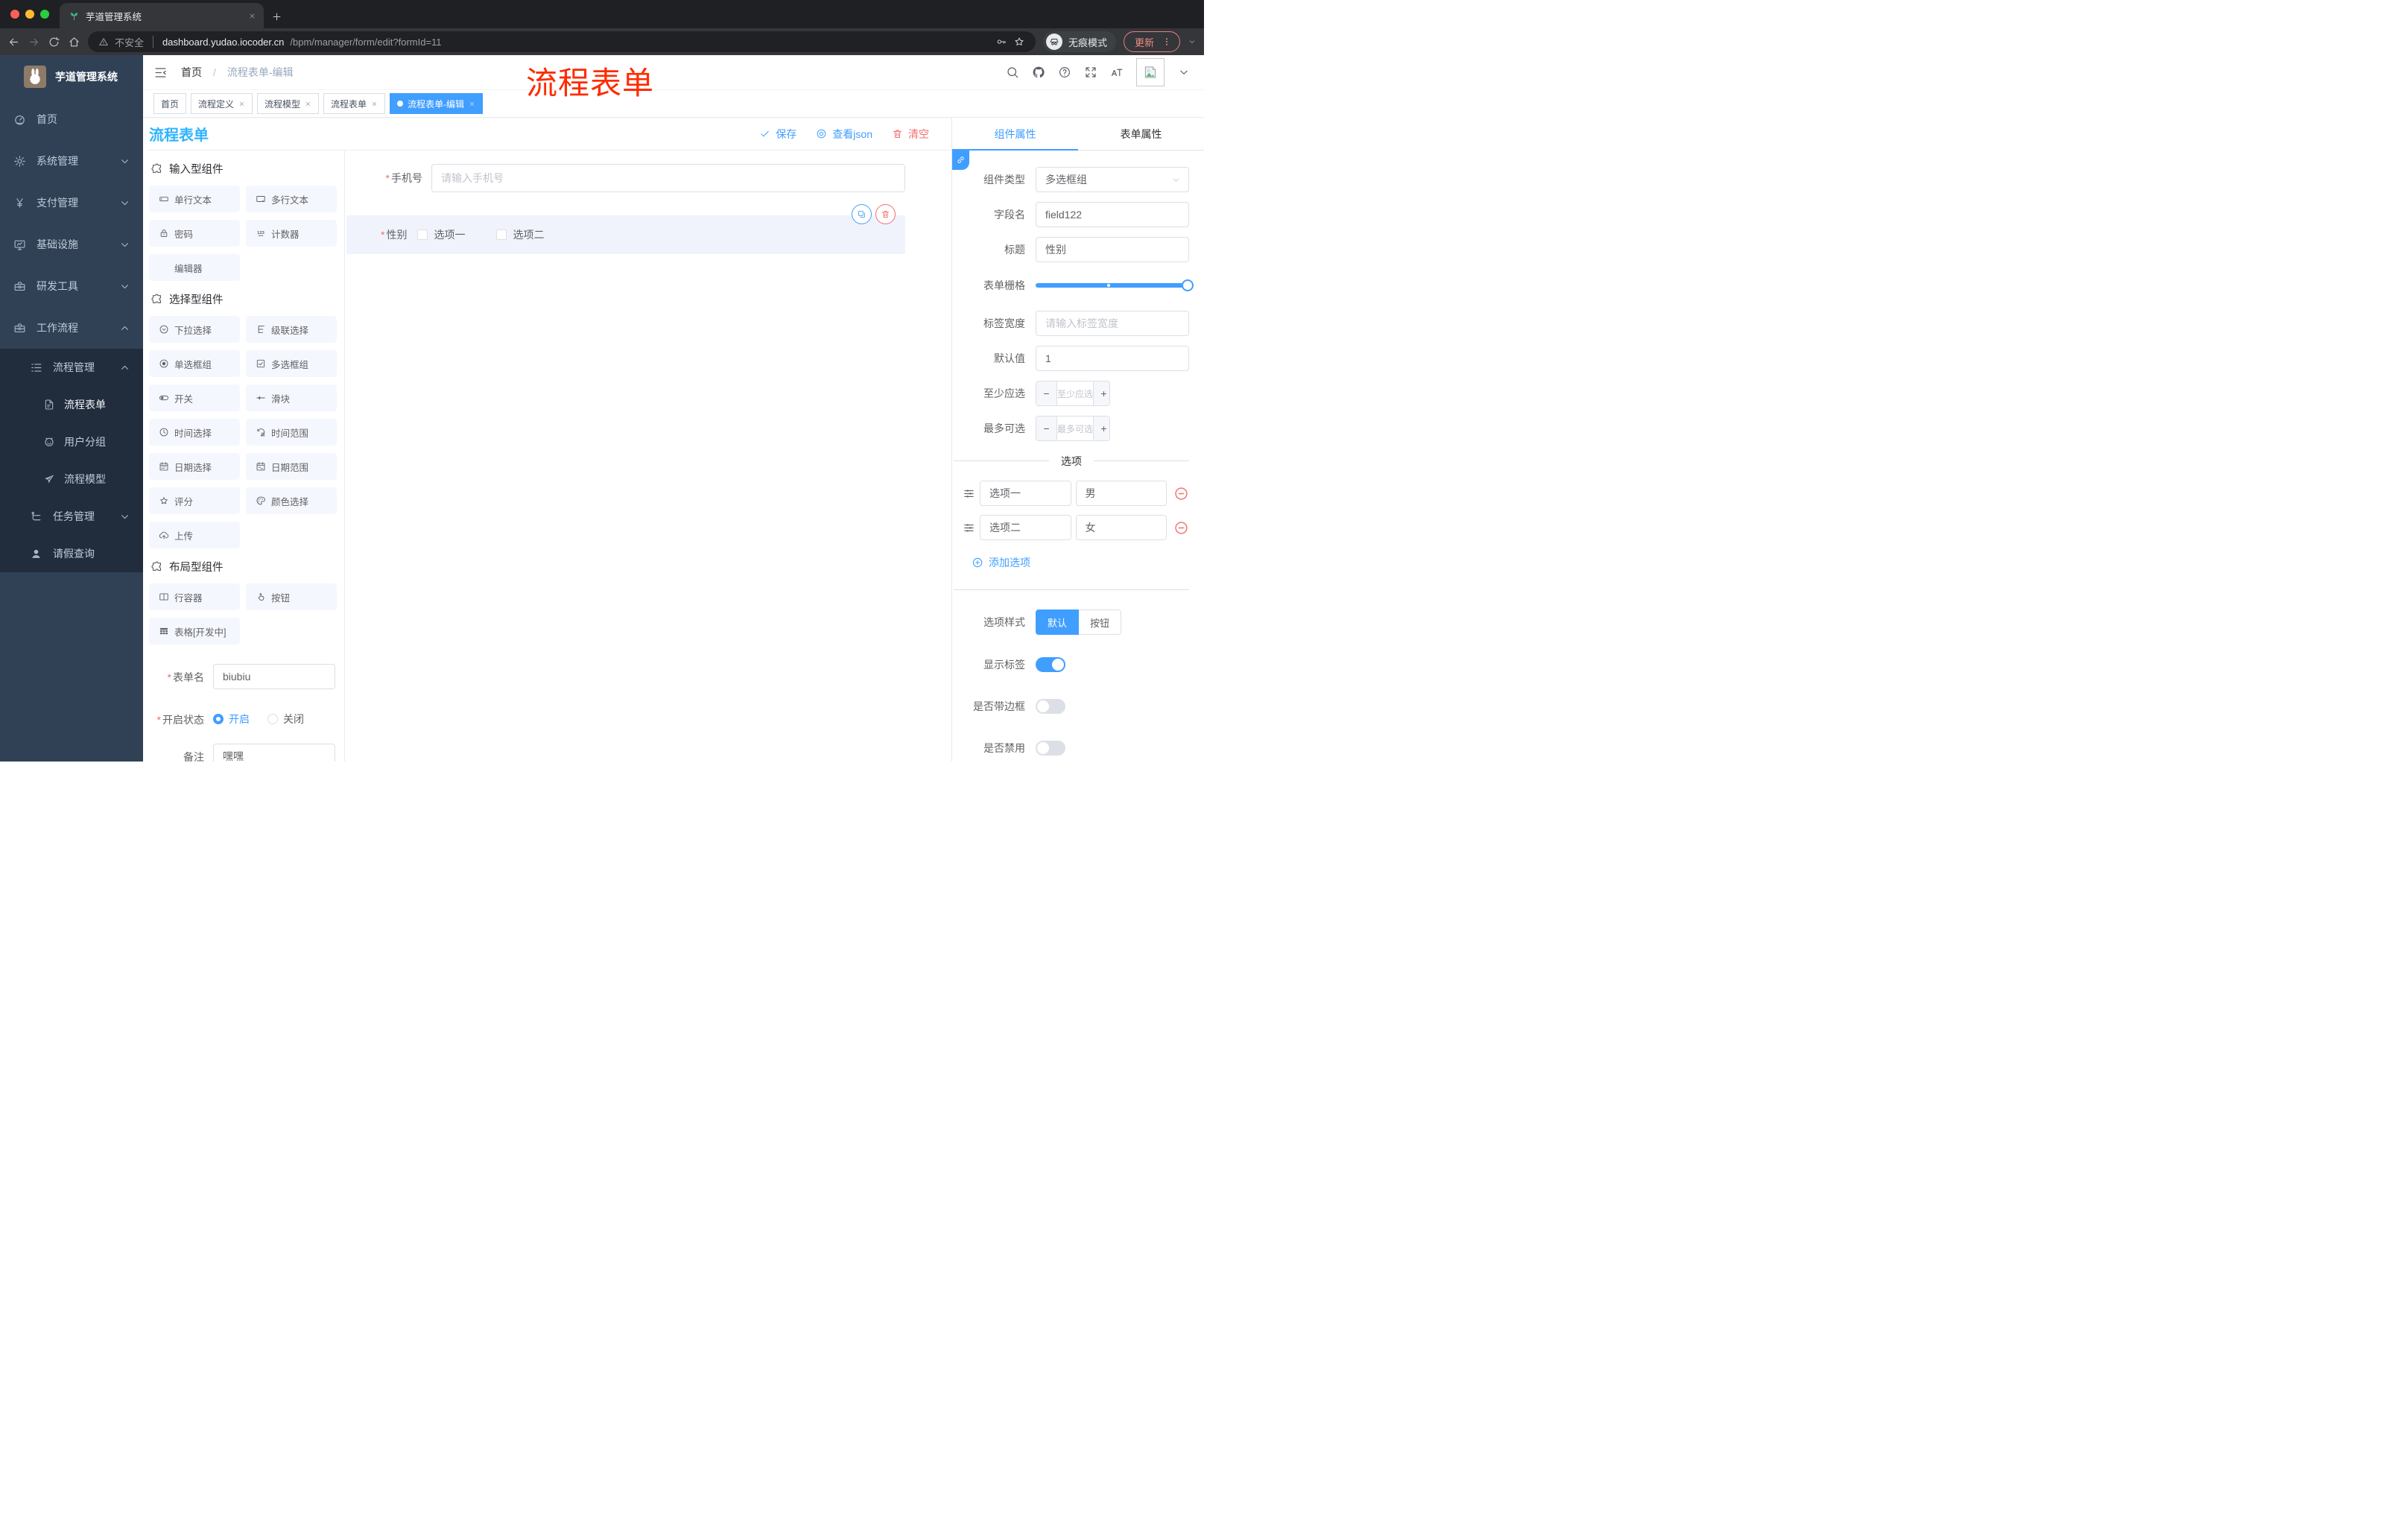 This screenshot has height=1523, width=2408. What do you see at coordinates (160, 73) in the screenshot?
I see `sidebar-collapse-icon` at bounding box center [160, 73].